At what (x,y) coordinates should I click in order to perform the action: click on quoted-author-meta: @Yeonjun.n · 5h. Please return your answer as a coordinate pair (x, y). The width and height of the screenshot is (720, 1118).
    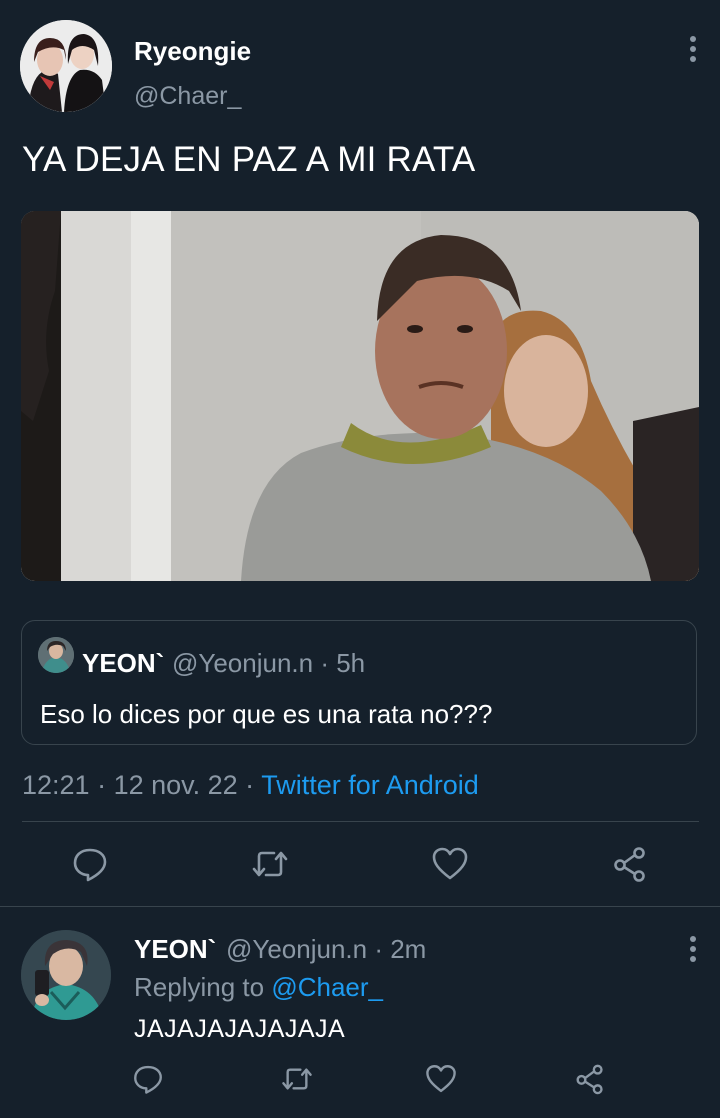
    Looking at the image, I should click on (269, 663).